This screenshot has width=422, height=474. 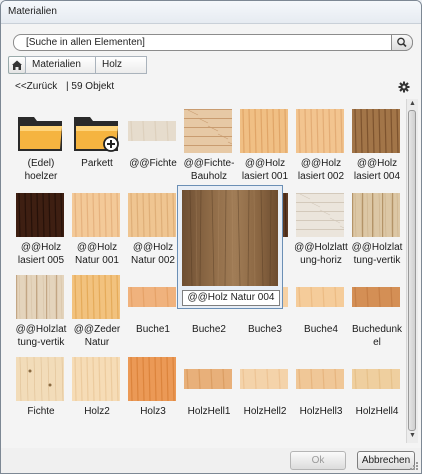 What do you see at coordinates (153, 411) in the screenshot?
I see `material-tile-label: Holz3` at bounding box center [153, 411].